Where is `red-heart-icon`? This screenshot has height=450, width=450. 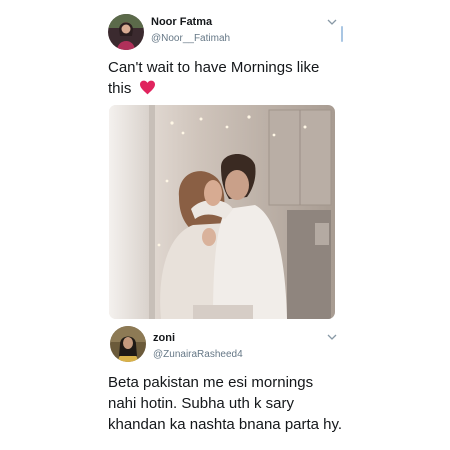 red-heart-icon is located at coordinates (147, 87).